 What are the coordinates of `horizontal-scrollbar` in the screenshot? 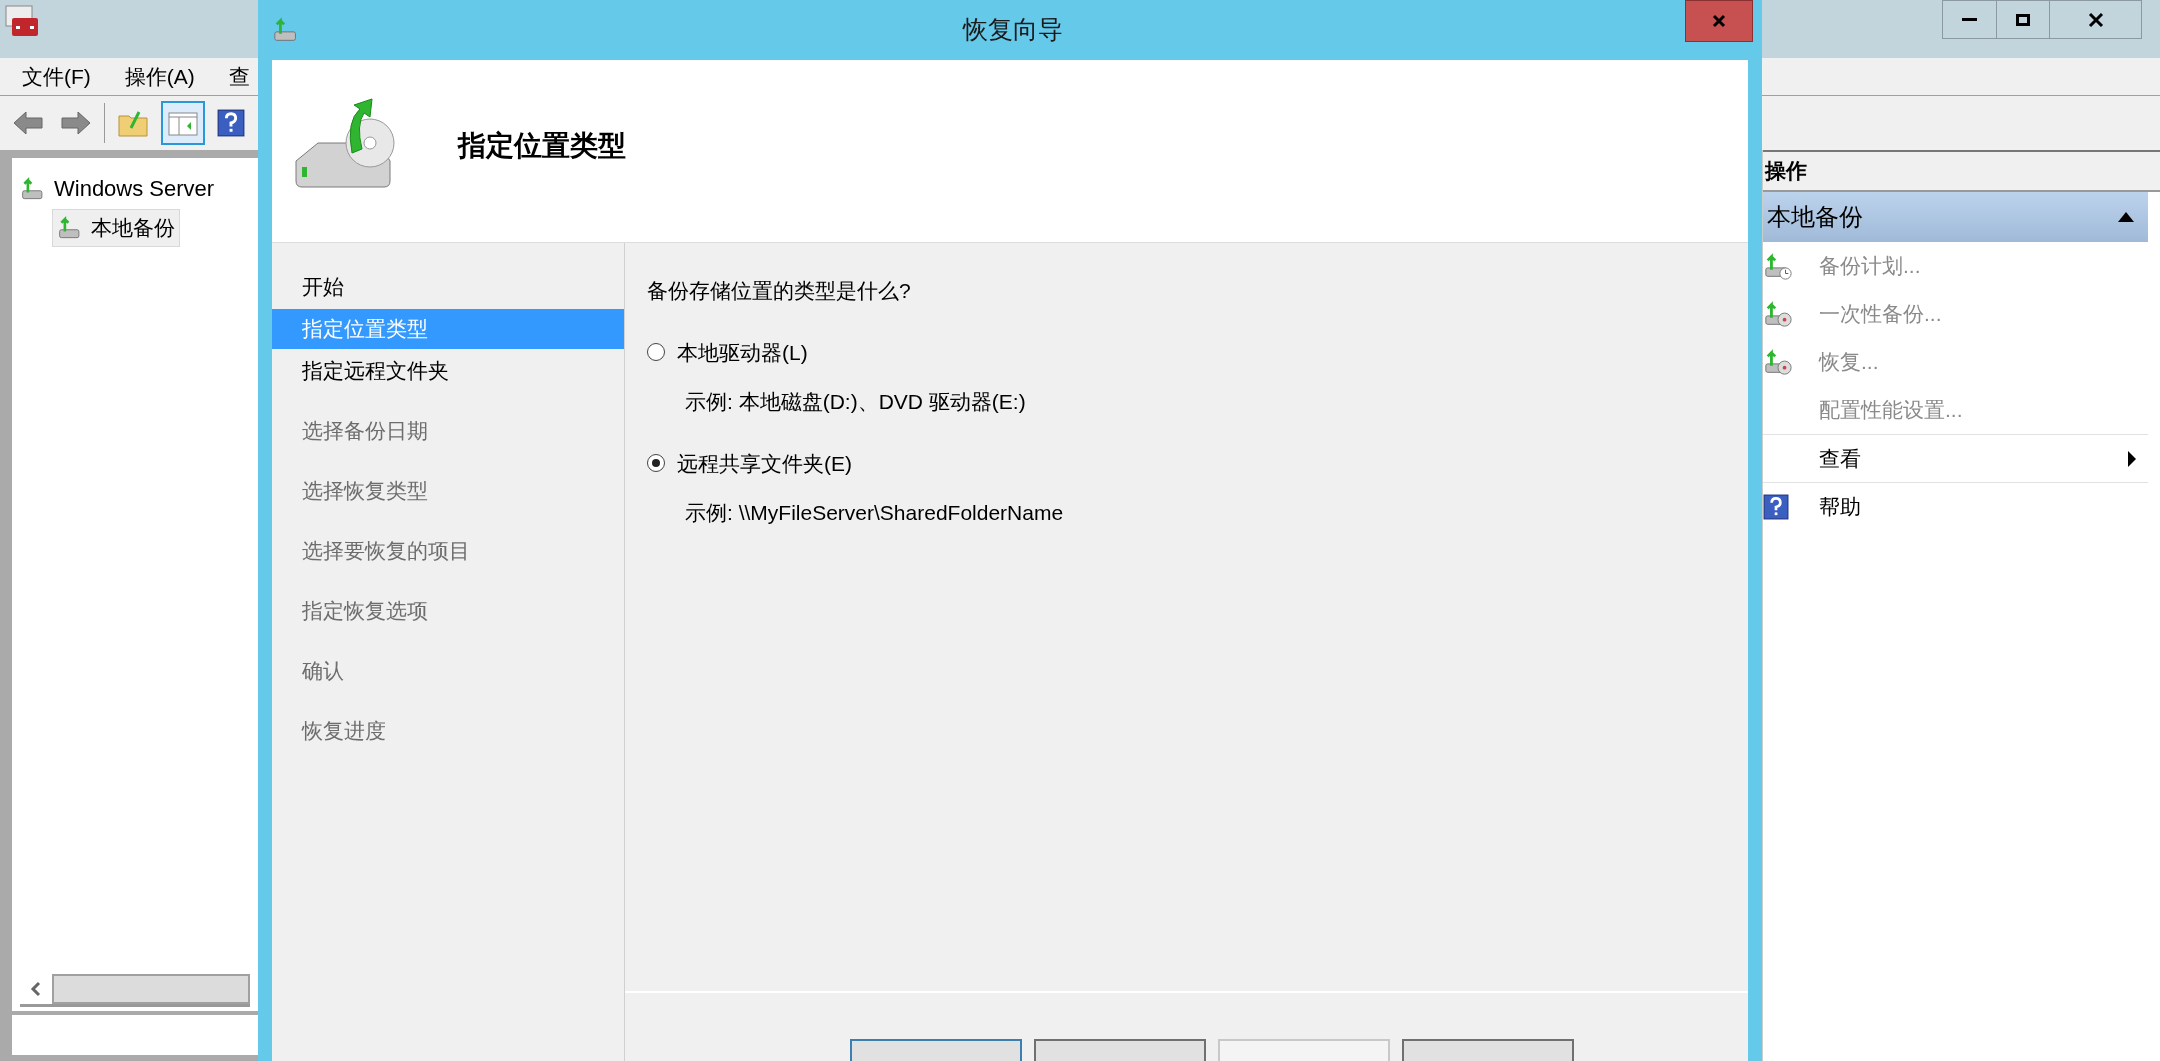 It's located at (135, 990).